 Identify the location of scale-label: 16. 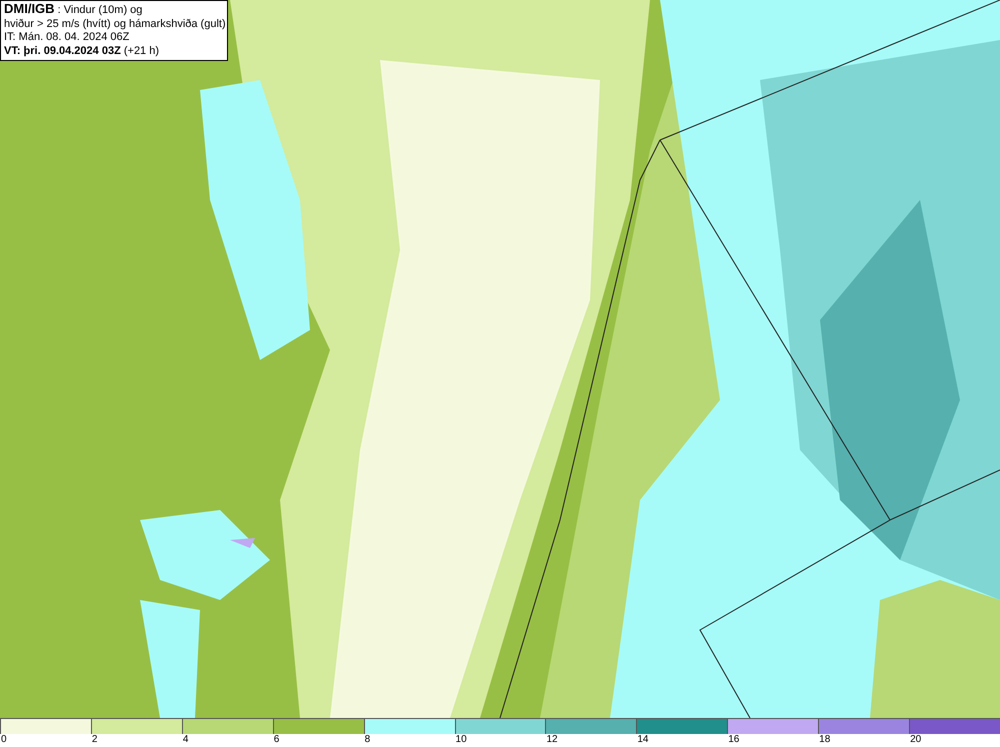
(733, 740).